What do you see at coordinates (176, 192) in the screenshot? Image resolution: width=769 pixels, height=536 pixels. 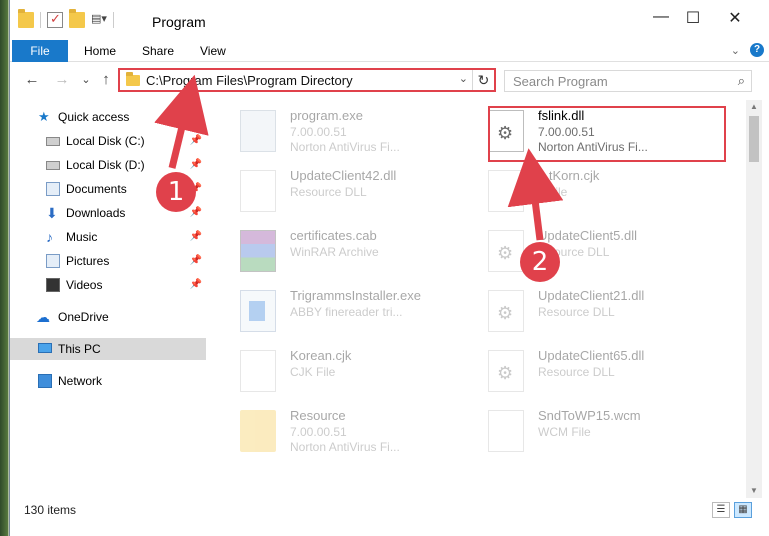 I see `step-marker-1: 1` at bounding box center [176, 192].